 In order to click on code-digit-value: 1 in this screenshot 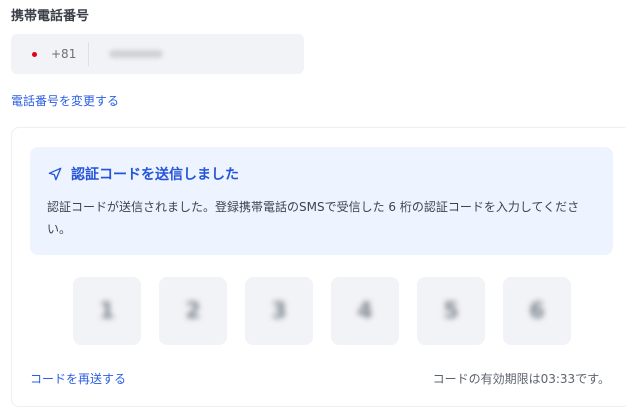, I will do `click(107, 311)`.